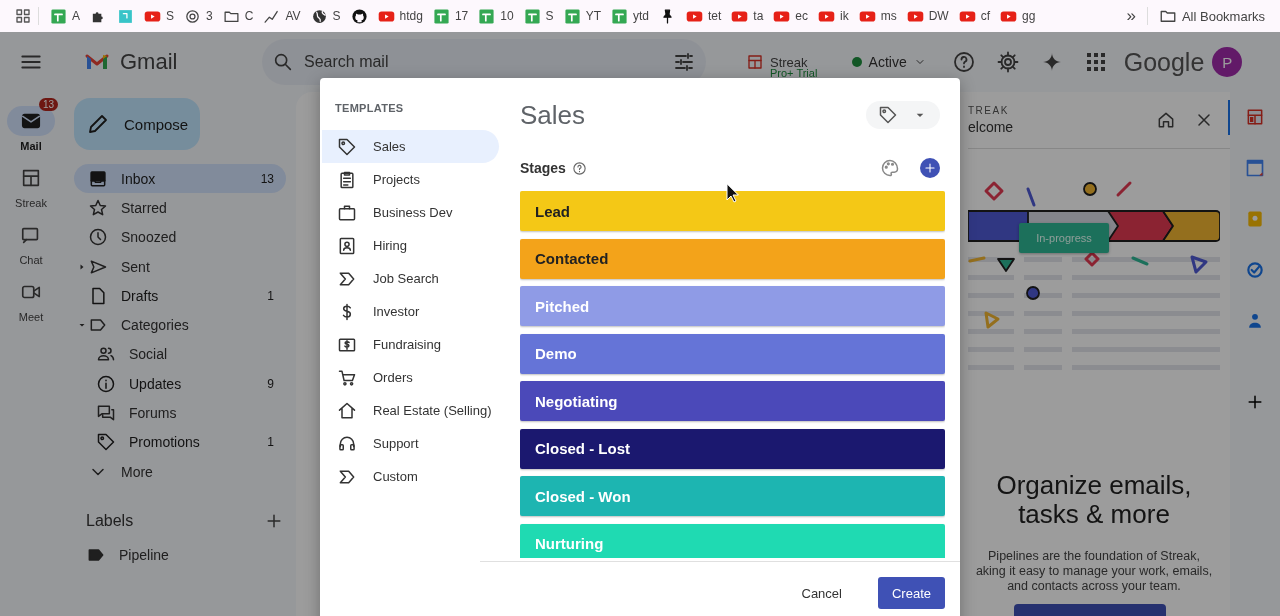 This screenshot has height=616, width=1280. What do you see at coordinates (833, 16) in the screenshot?
I see `bookmark: ik` at bounding box center [833, 16].